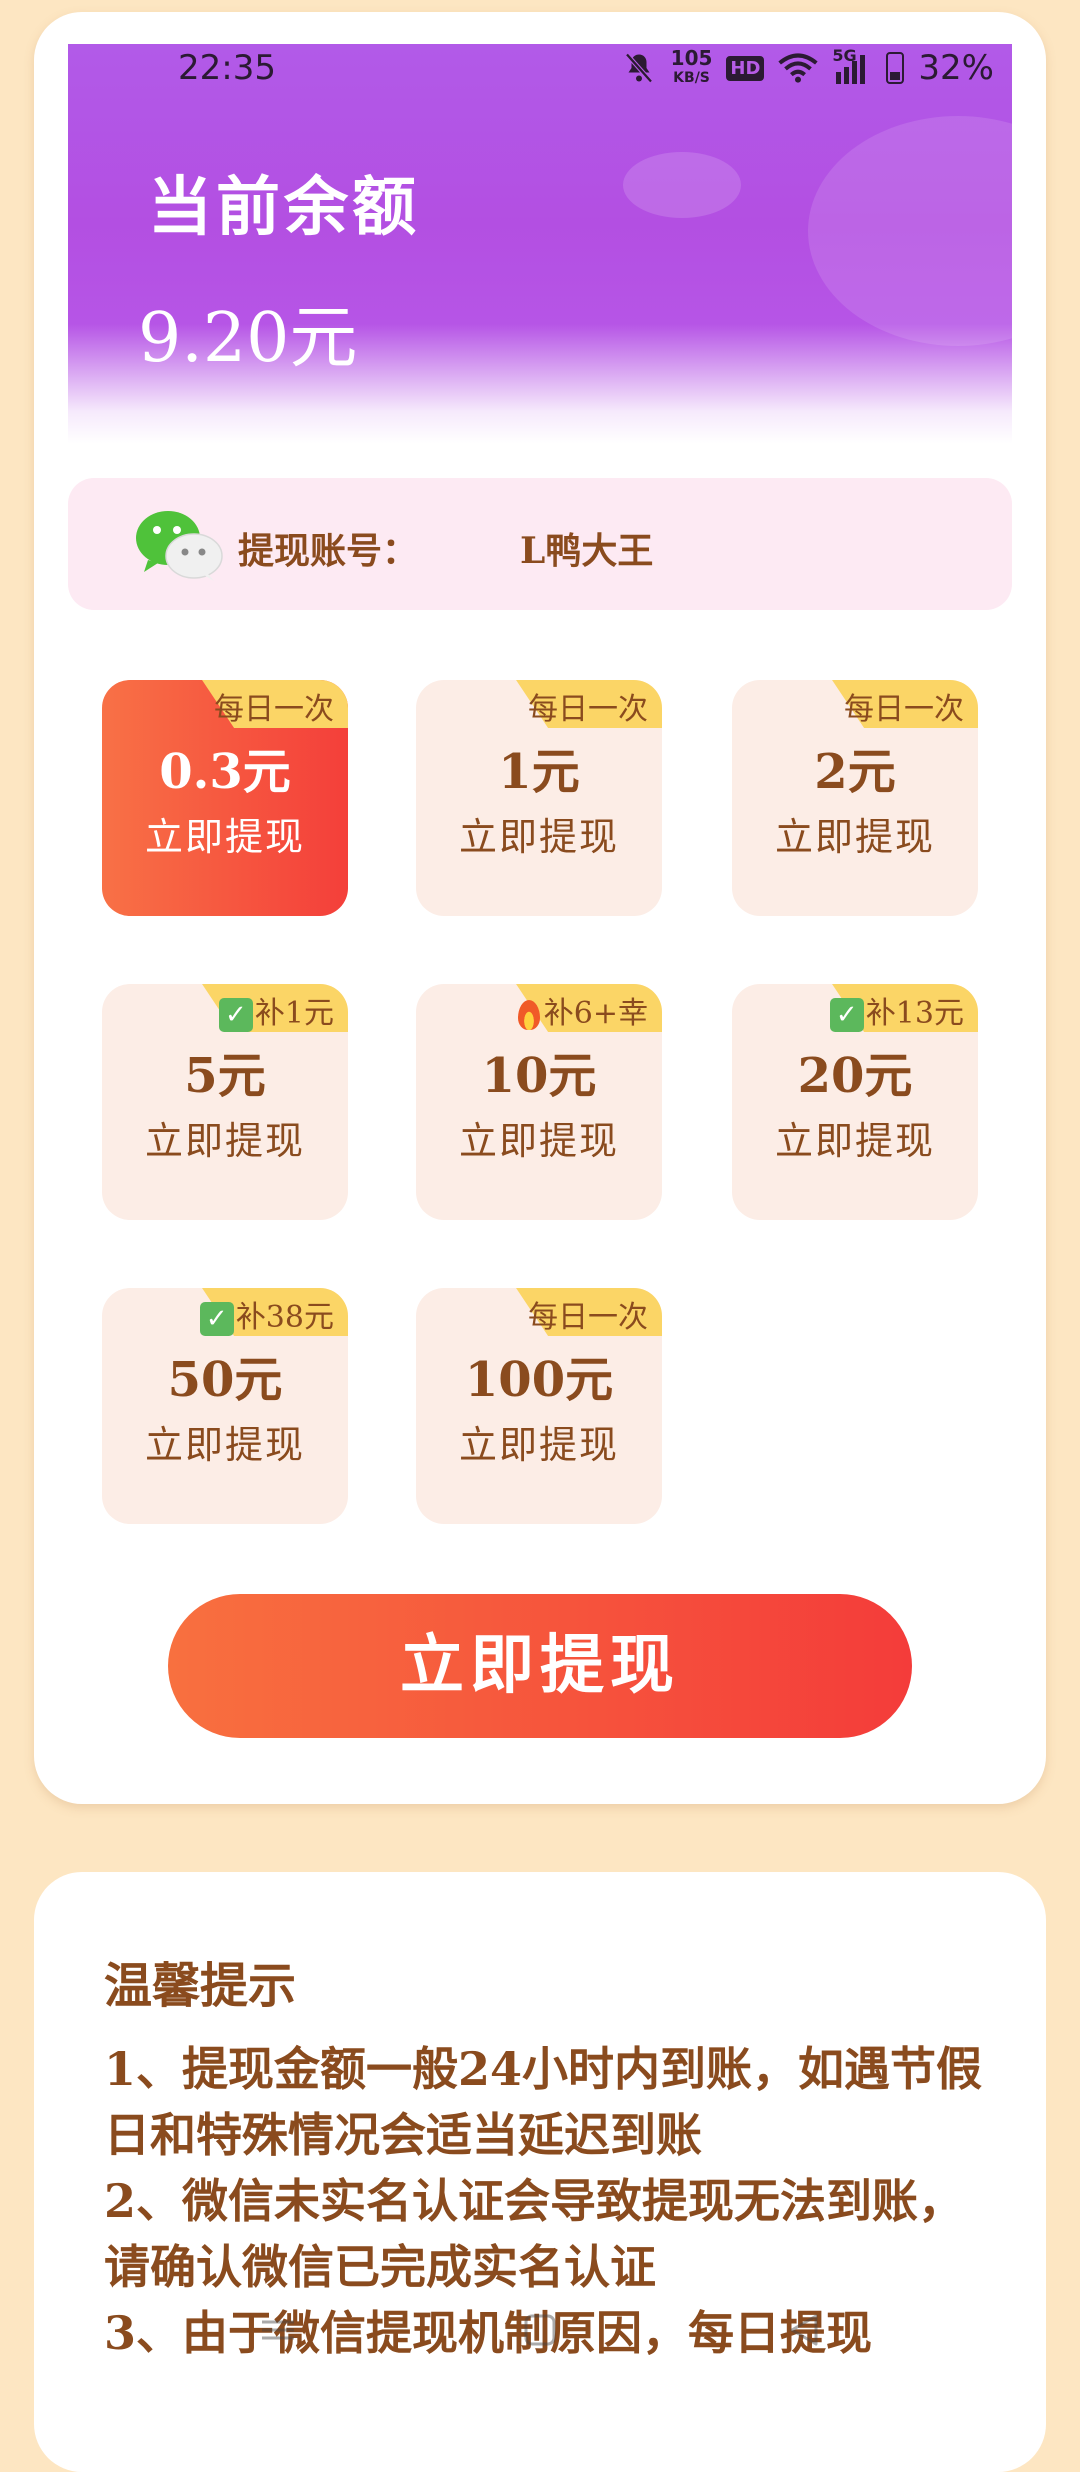 This screenshot has width=1080, height=2472. Describe the element at coordinates (248, 338) in the screenshot. I see `balance-amount: 9.20元` at that location.